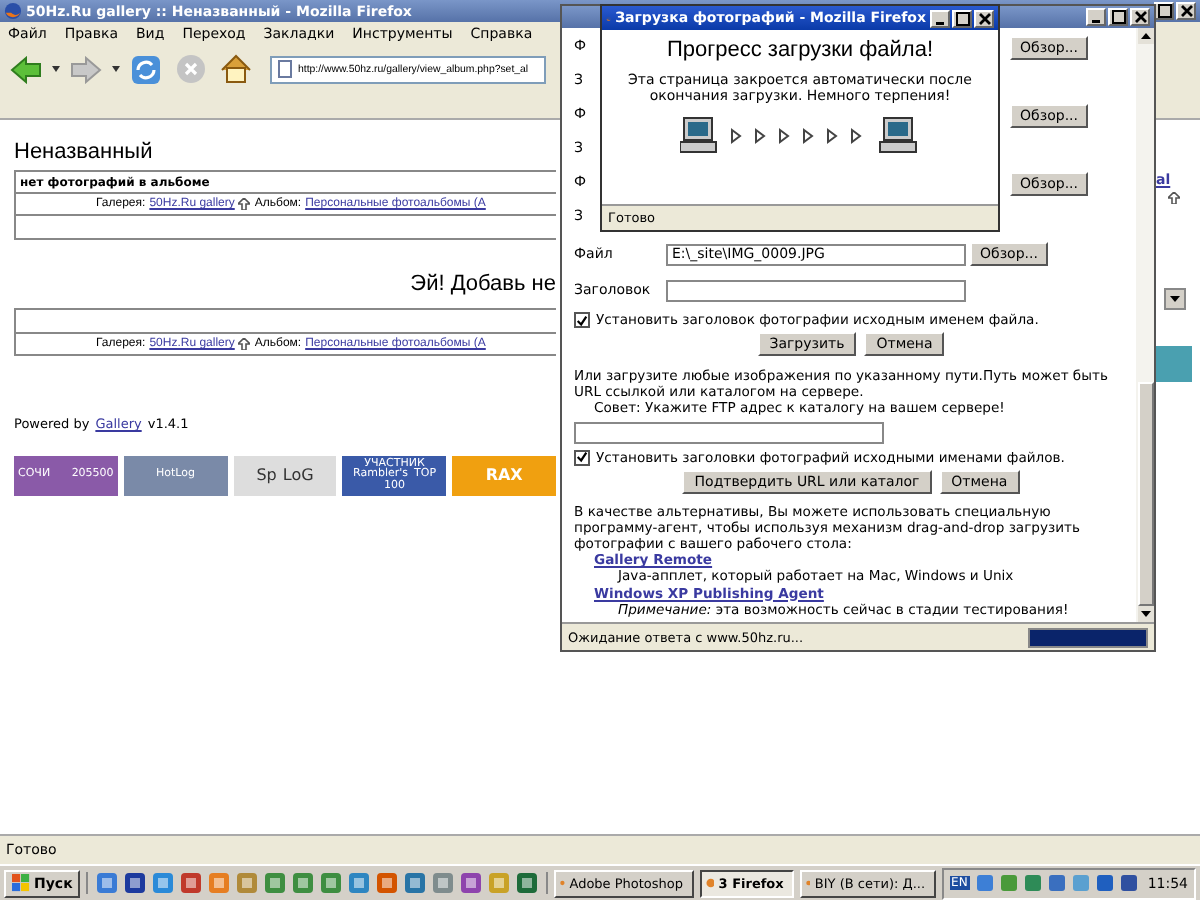 Image resolution: width=1200 pixels, height=900 pixels. Describe the element at coordinates (1145, 36) in the screenshot. I see `arrow-up-icon` at that location.